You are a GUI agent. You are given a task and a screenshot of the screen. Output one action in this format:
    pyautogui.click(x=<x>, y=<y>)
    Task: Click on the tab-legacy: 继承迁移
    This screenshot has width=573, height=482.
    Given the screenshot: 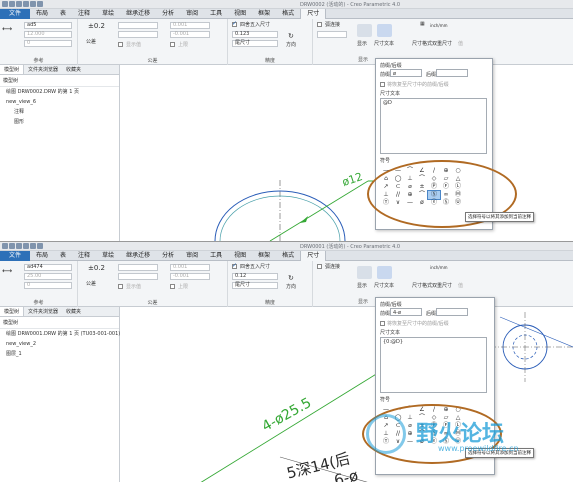 What is the action you would take?
    pyautogui.click(x=138, y=14)
    